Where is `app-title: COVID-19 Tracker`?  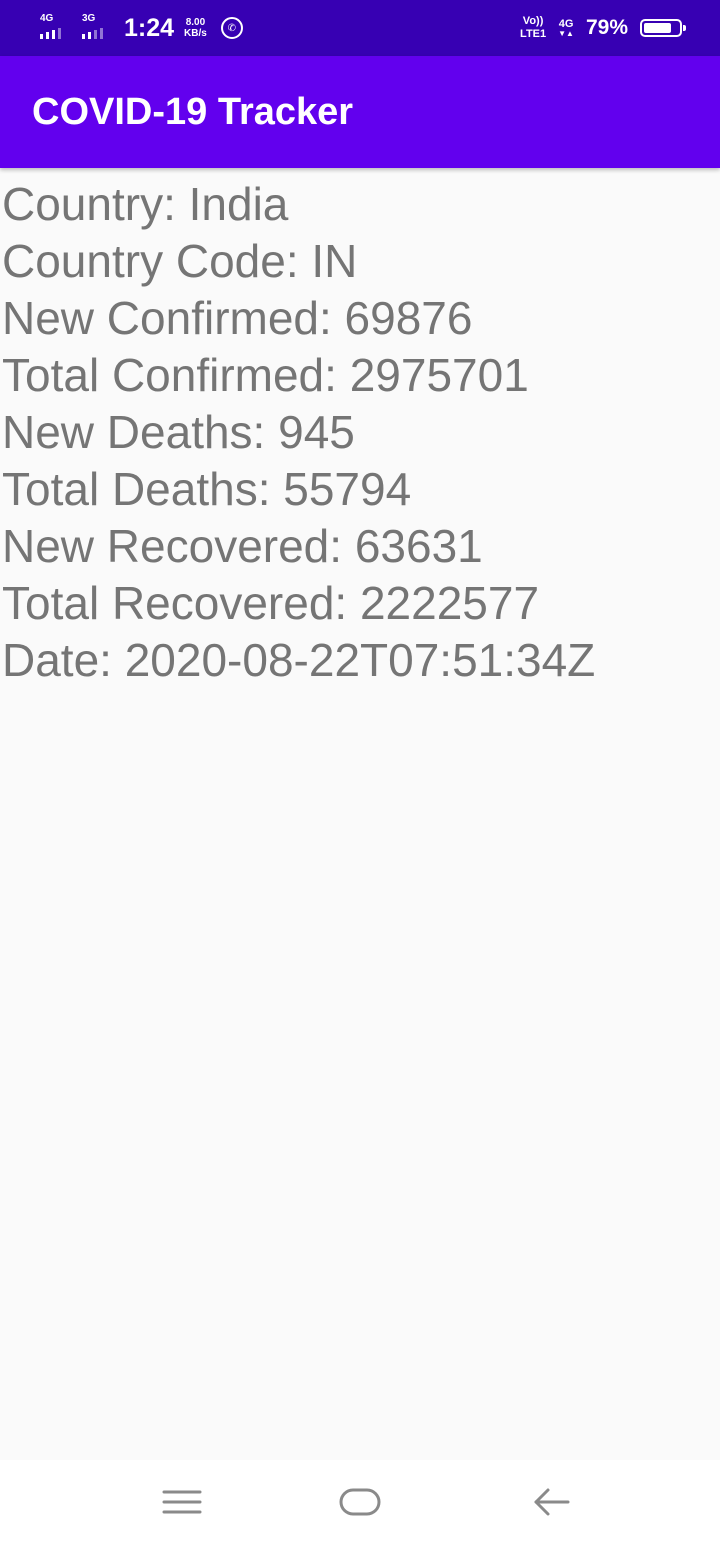
app-title: COVID-19 Tracker is located at coordinates (193, 112).